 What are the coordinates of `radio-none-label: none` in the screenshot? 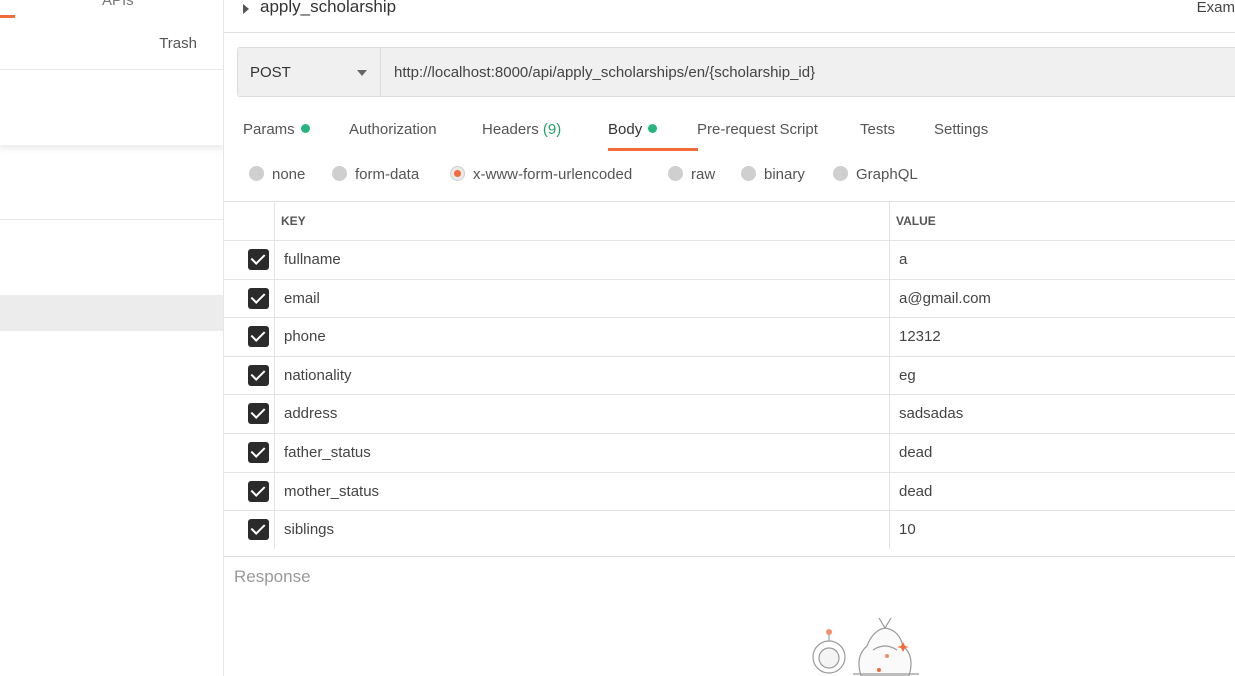 It's located at (289, 174).